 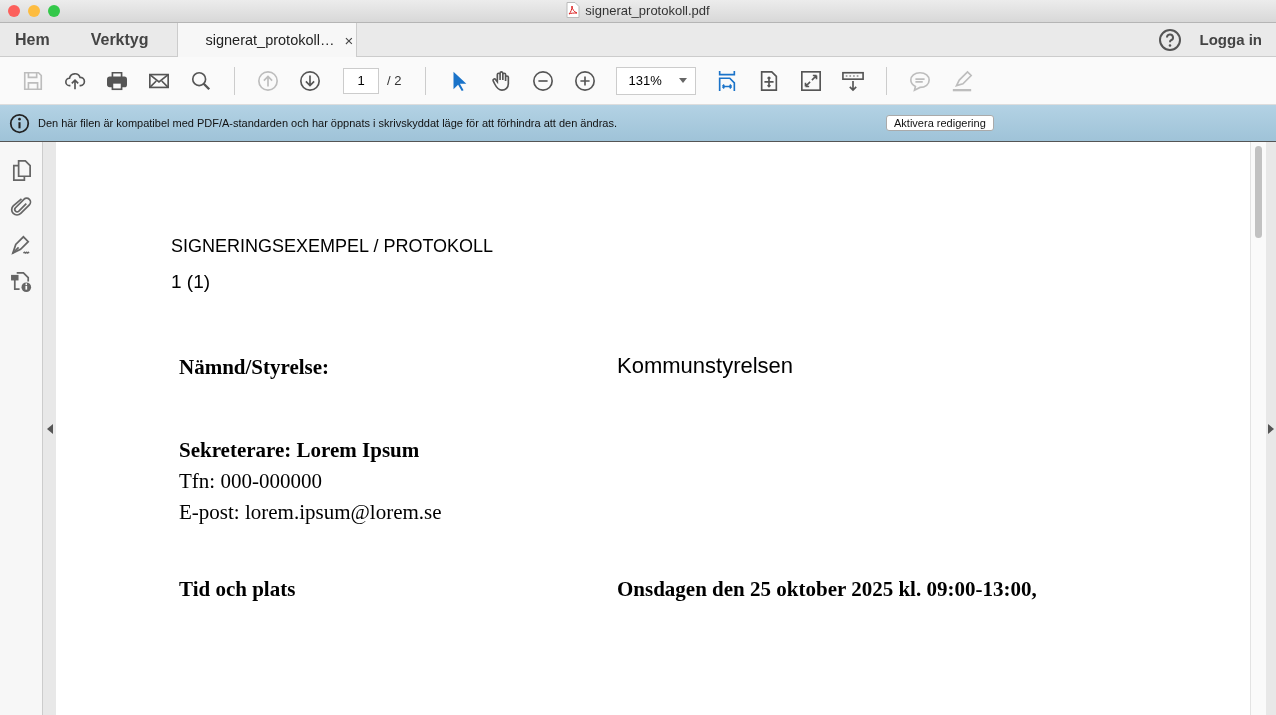 What do you see at coordinates (333, 246) in the screenshot?
I see `document-heading: SIGNERINGSEXEMPEL / PROTOKOLL` at bounding box center [333, 246].